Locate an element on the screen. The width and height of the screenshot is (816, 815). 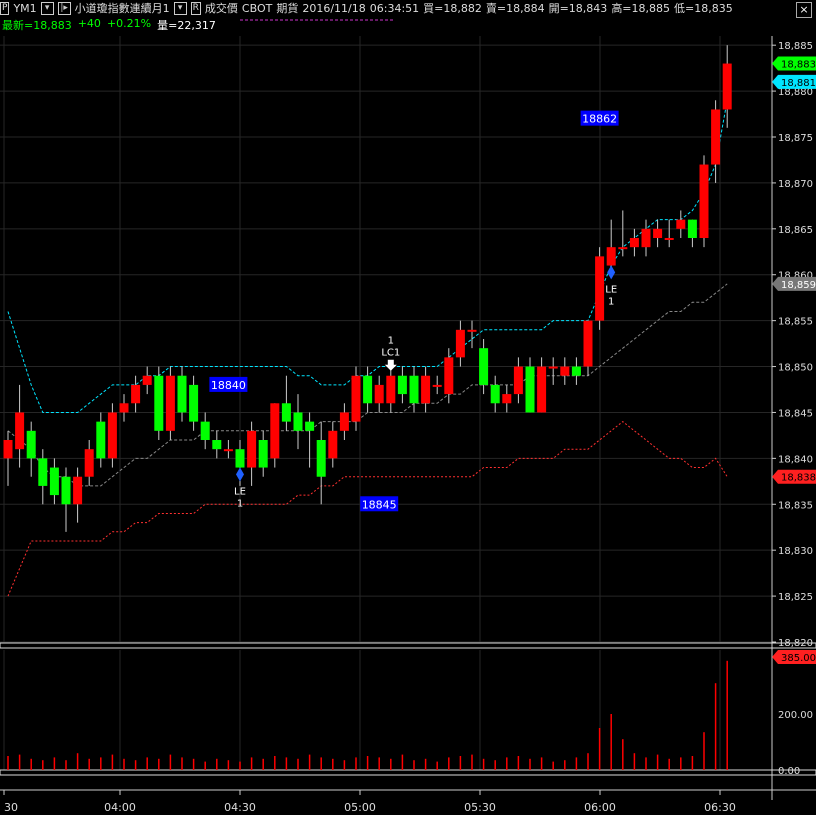
price-tick-label: 18,865 is located at coordinates (795, 230).